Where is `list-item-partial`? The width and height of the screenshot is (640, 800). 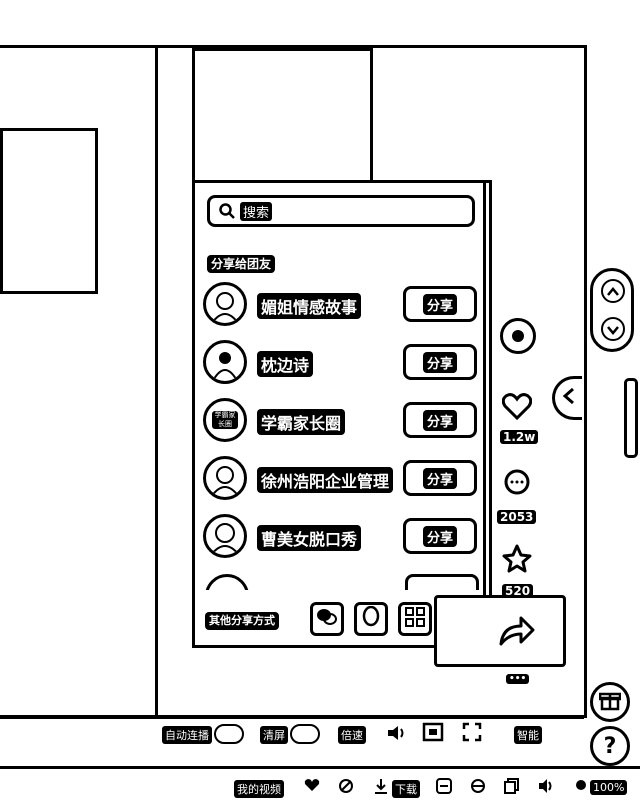 list-item-partial is located at coordinates (343, 581).